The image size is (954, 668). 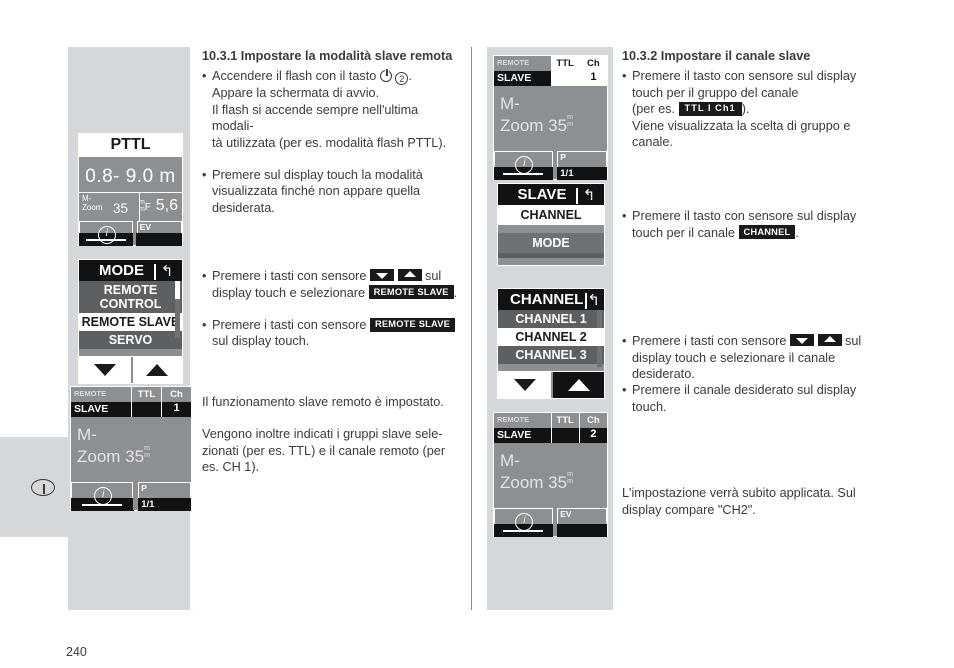 I want to click on channel-menu-scrollbar, so click(x=599, y=338).